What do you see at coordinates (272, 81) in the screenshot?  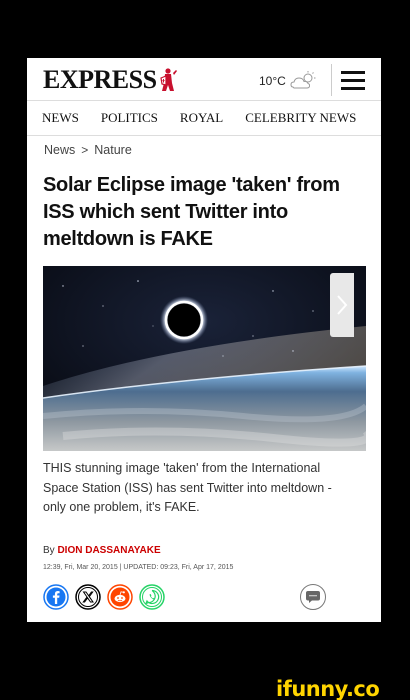 I see `temperature: 10°C` at bounding box center [272, 81].